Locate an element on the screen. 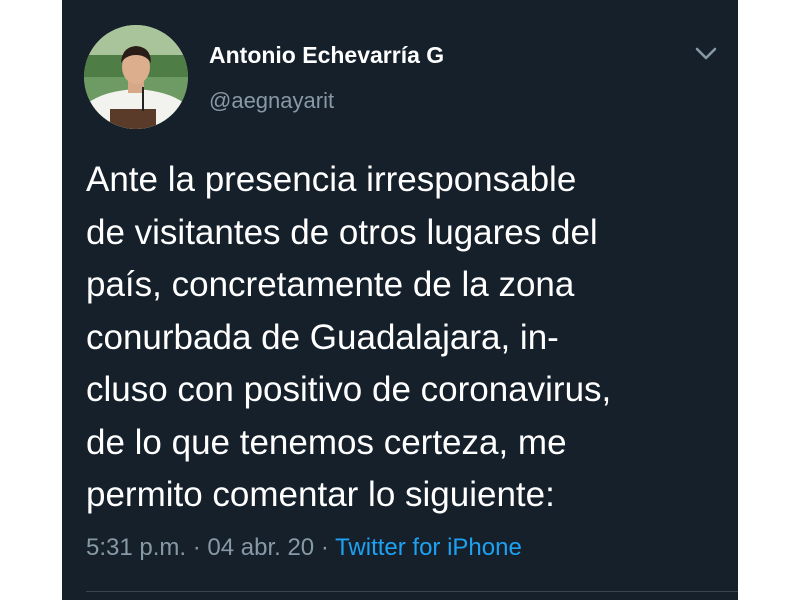  divider is located at coordinates (412, 591).